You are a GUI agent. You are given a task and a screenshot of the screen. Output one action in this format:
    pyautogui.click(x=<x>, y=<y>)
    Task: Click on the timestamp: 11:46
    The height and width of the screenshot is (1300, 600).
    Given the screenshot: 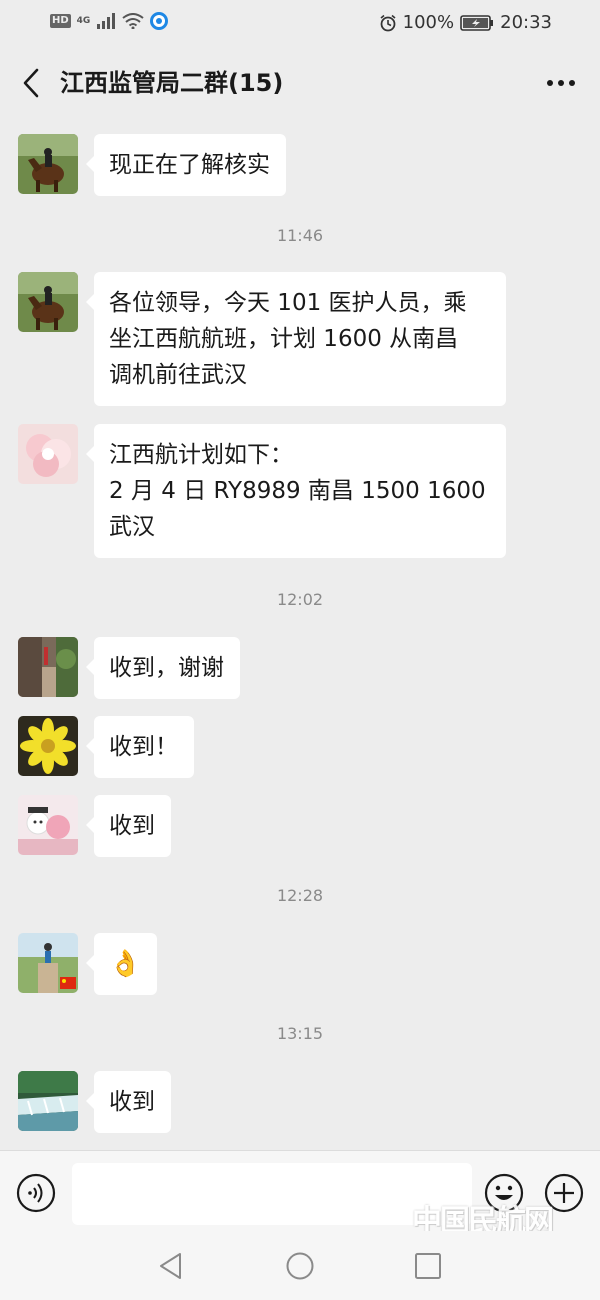 What is the action you would take?
    pyautogui.click(x=300, y=235)
    